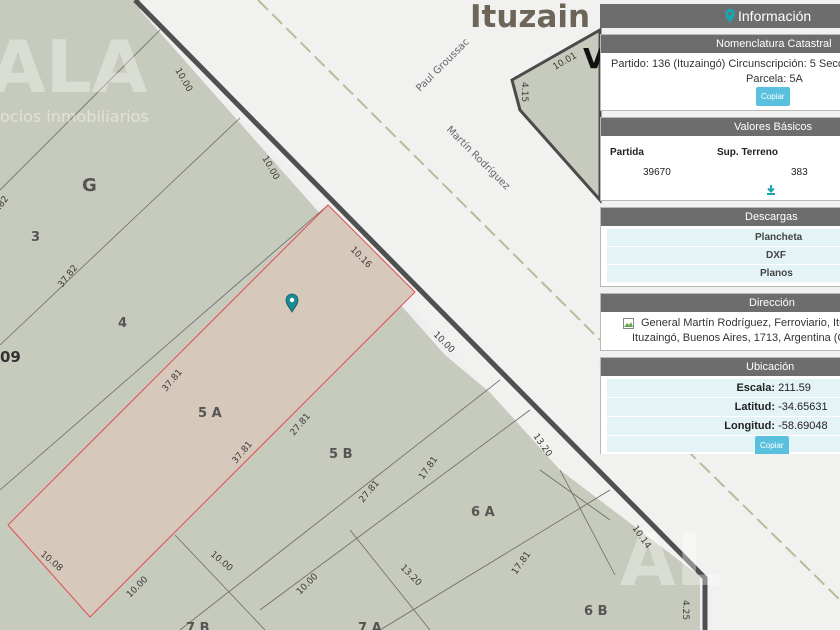  I want to click on parcel-label-09: 09, so click(10, 357).